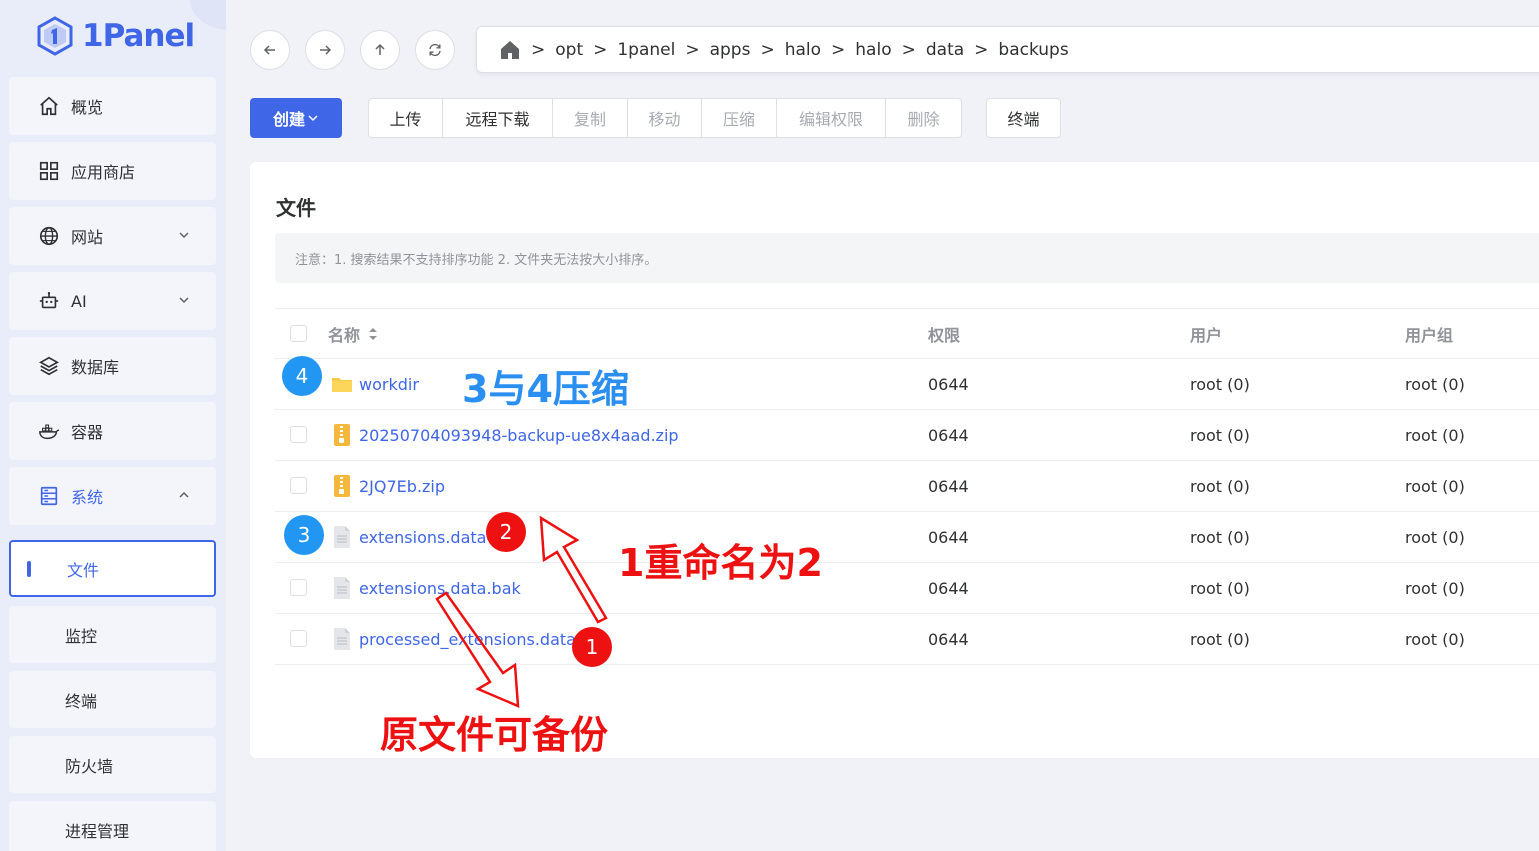 Image resolution: width=1539 pixels, height=851 pixels. I want to click on app-logo: 1Panel, so click(115, 36).